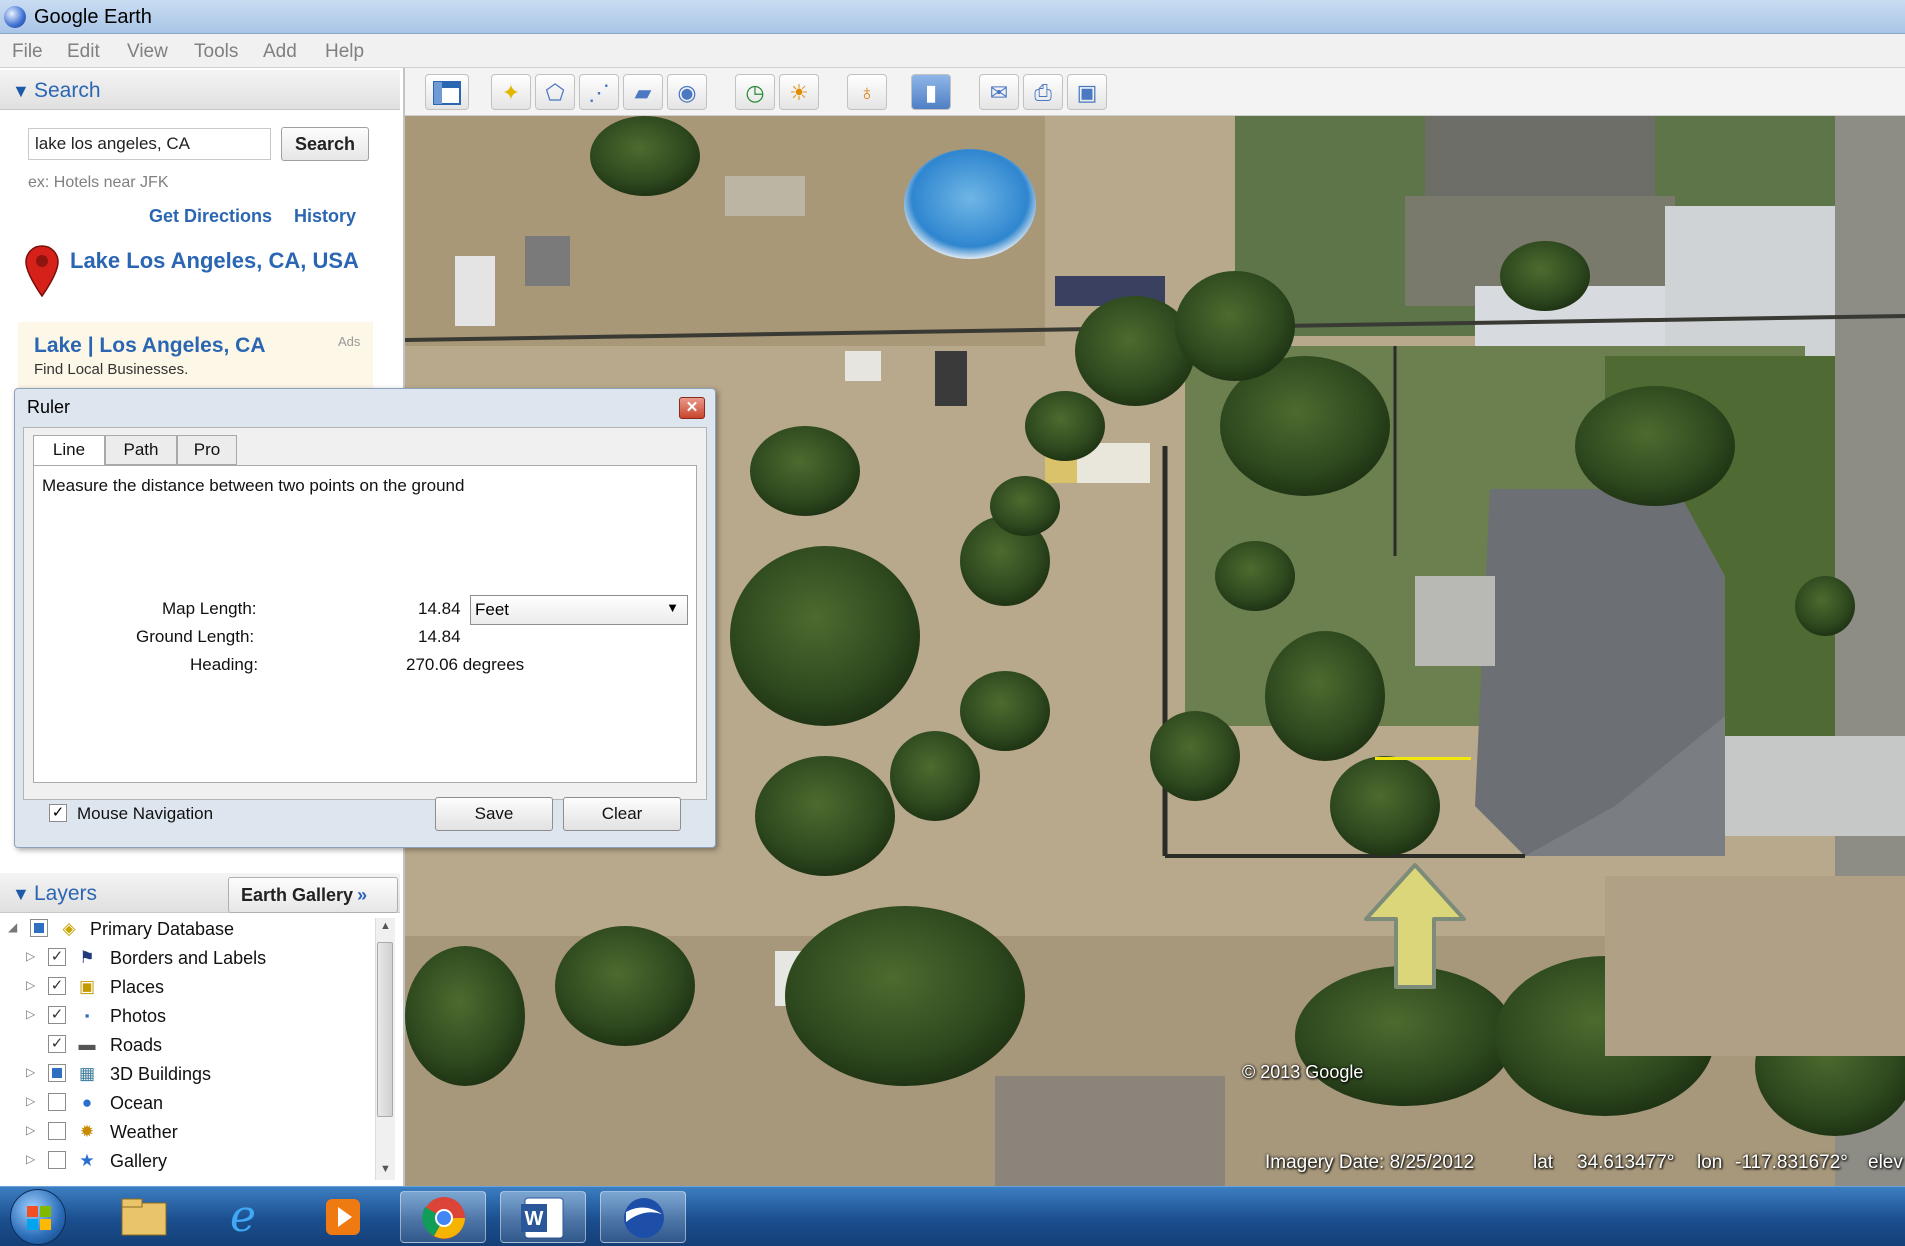  Describe the element at coordinates (87, 1015) in the screenshot. I see `photos-icon: ▪` at that location.